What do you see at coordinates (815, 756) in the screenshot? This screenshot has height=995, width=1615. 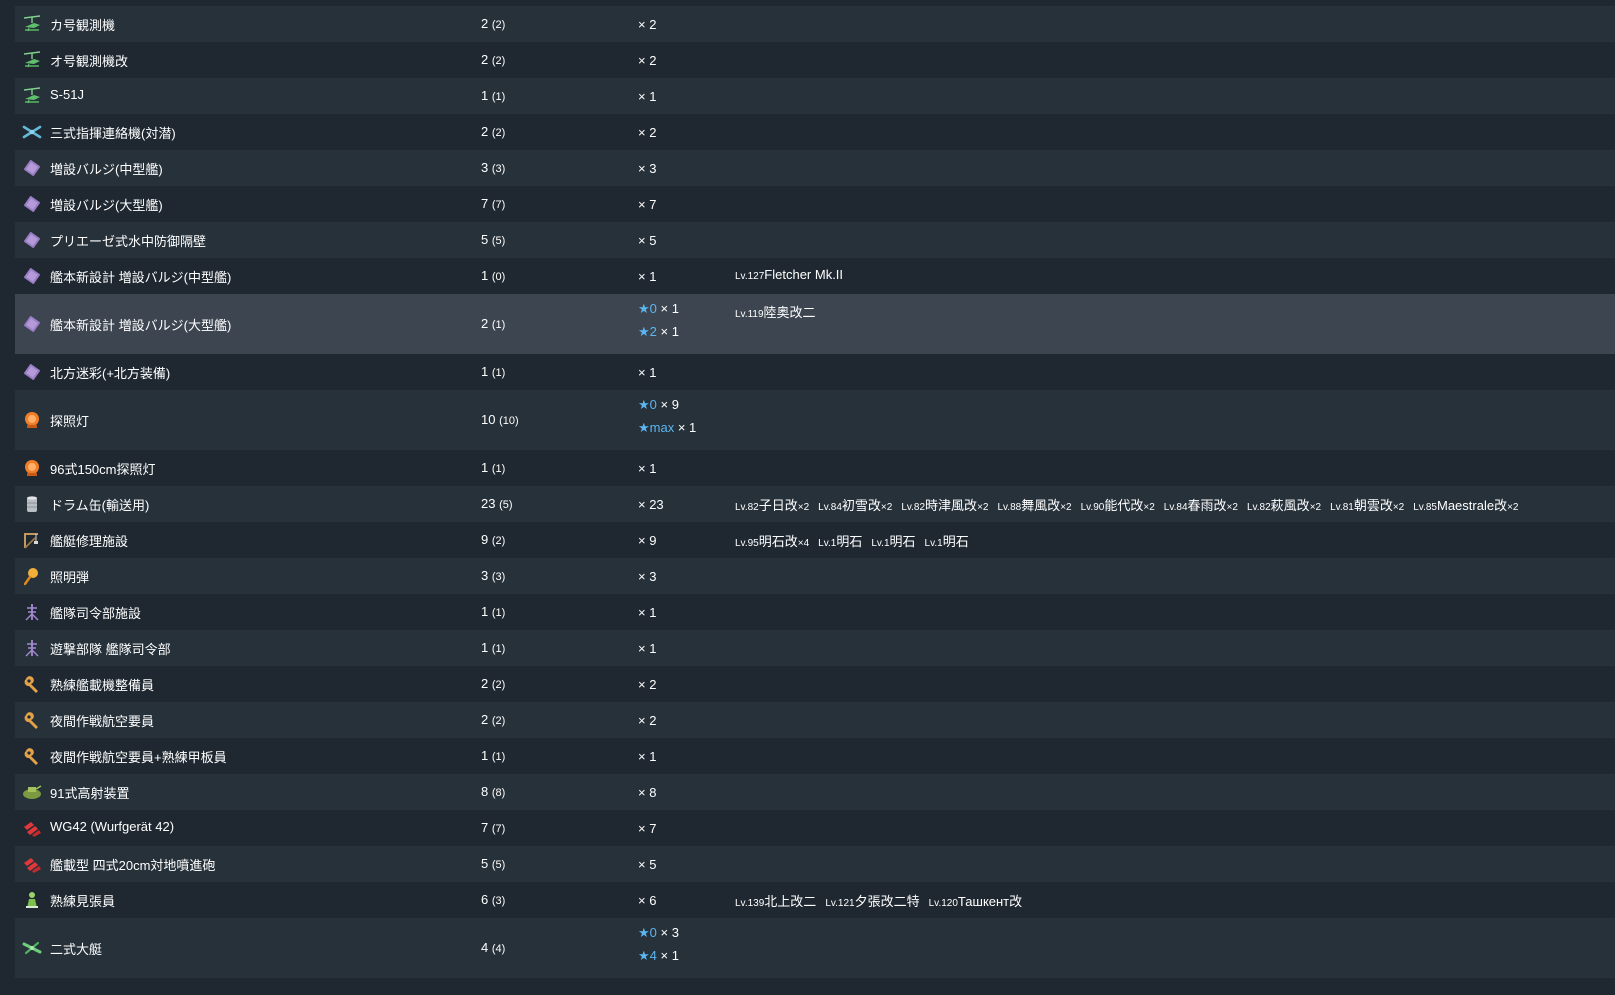 I see `equipment-row: 夜間作戦航空要員+熟練甲板員 1 (1) × 1` at bounding box center [815, 756].